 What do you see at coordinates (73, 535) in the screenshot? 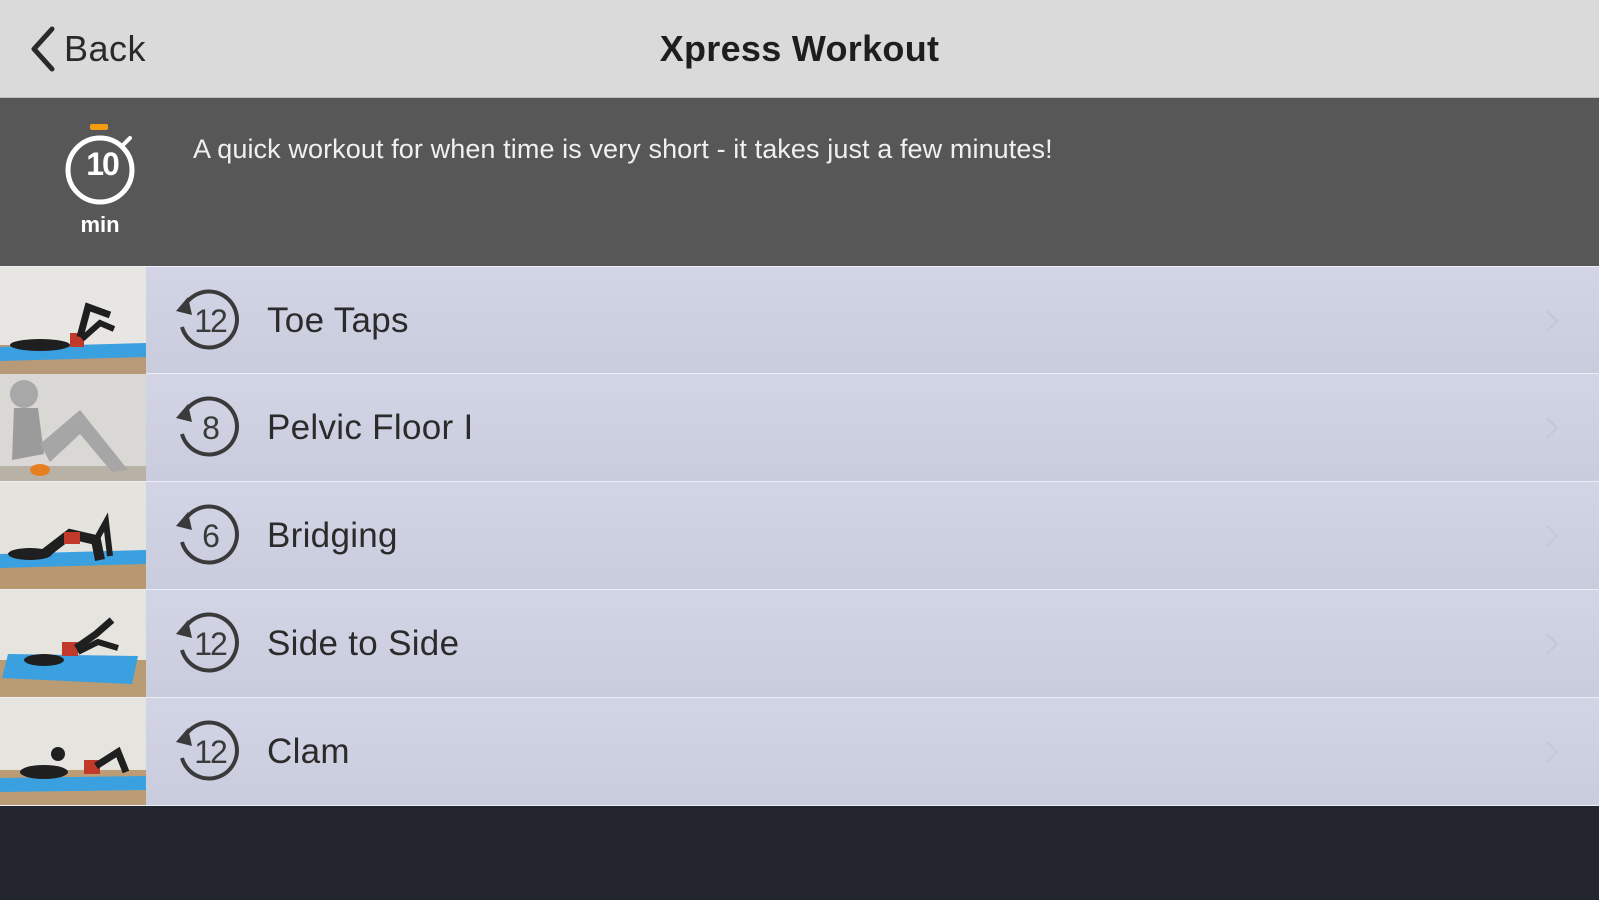
I see `bridging-thumbnail` at bounding box center [73, 535].